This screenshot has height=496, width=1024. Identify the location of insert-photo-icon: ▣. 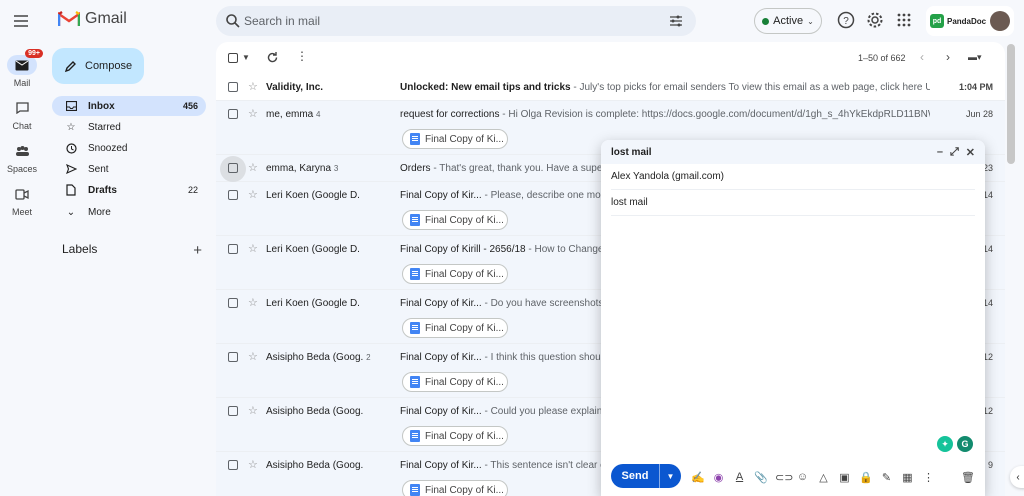
(844, 477).